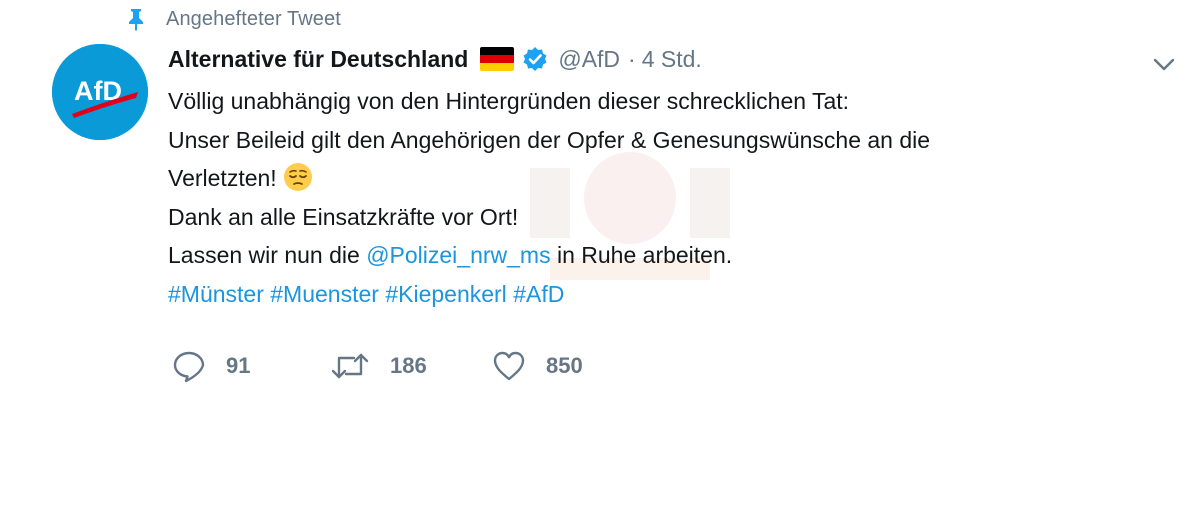 The image size is (1192, 506). Describe the element at coordinates (350, 366) in the screenshot. I see `retweet-icon` at that location.